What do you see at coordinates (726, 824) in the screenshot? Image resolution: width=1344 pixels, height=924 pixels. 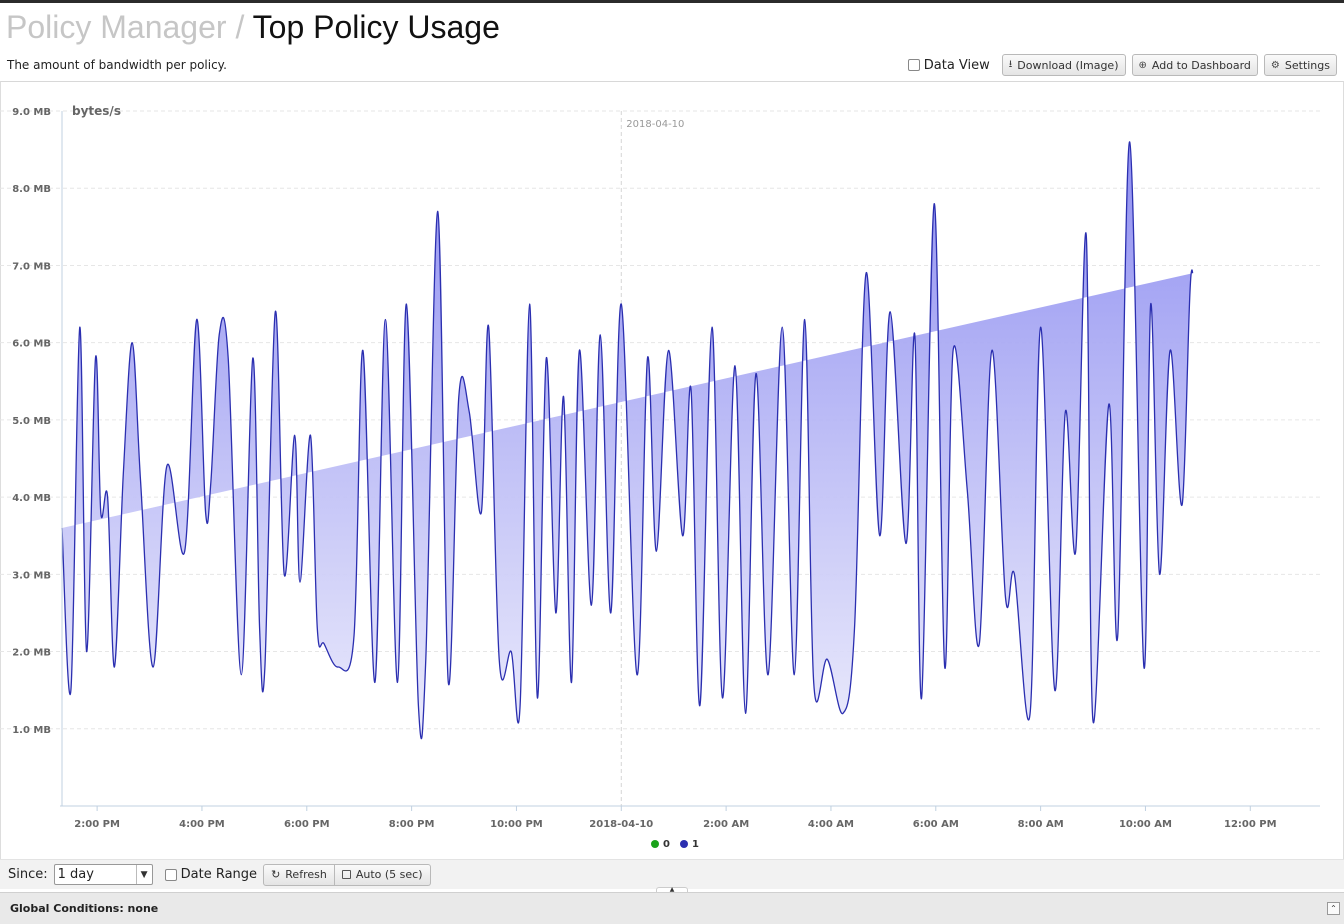 I see `x-tick-label: 2:00 AM` at bounding box center [726, 824].